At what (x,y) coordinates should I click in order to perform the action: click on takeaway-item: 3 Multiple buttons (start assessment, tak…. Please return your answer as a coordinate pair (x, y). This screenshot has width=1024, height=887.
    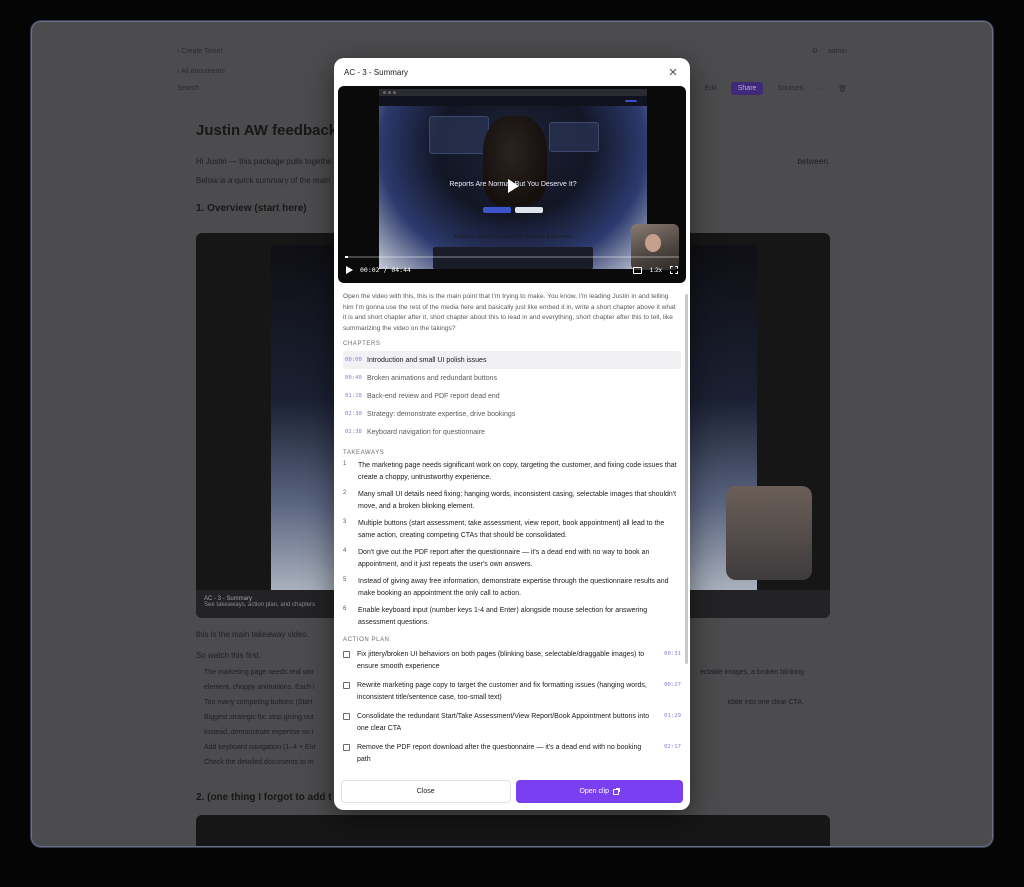
    Looking at the image, I should click on (512, 530).